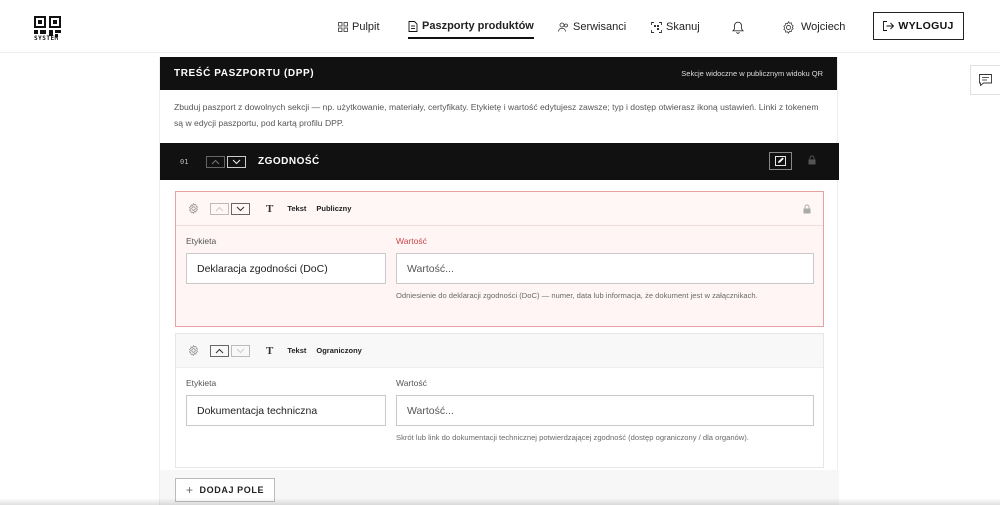  Describe the element at coordinates (413, 26) in the screenshot. I see `document-icon` at that location.